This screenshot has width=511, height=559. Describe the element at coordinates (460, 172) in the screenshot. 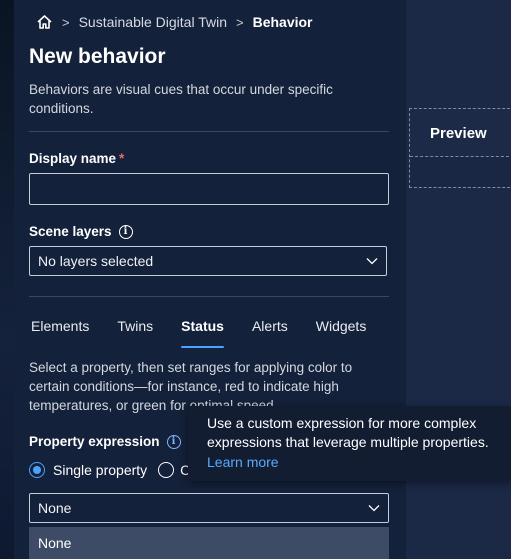

I see `preview-lower` at that location.